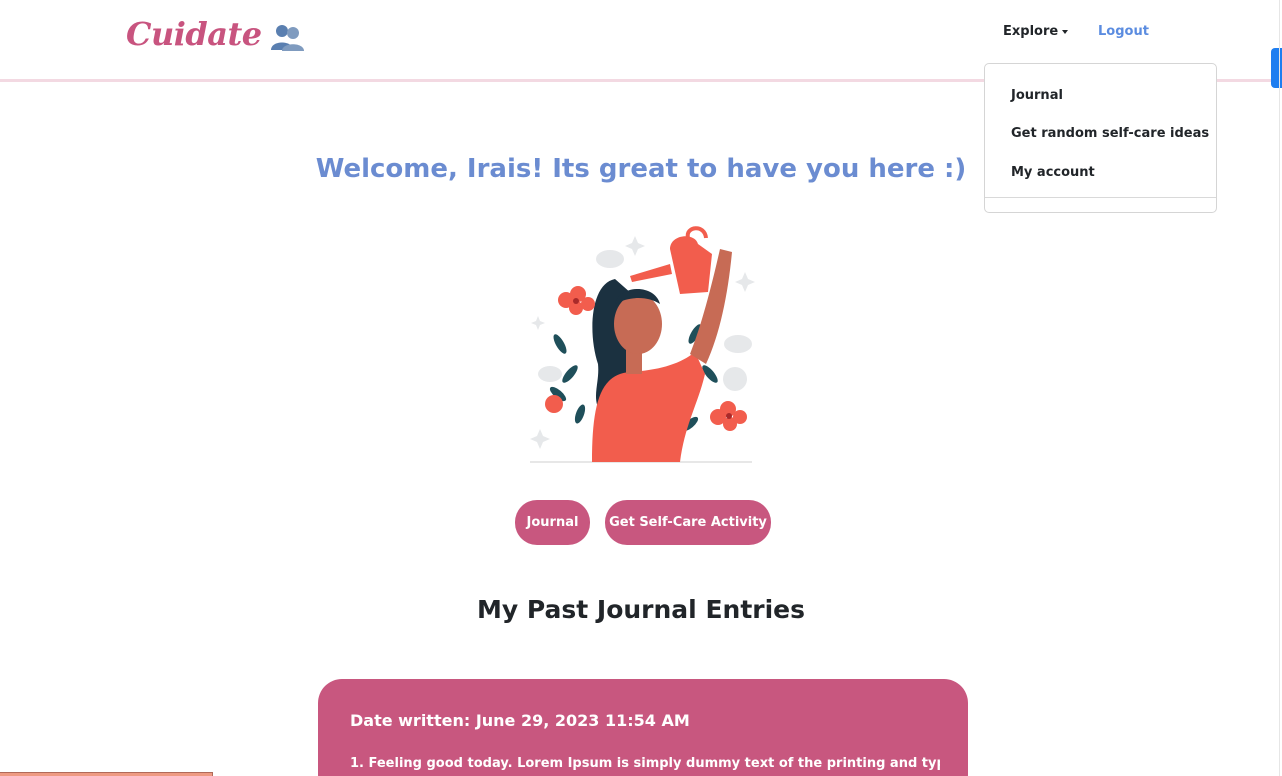 The height and width of the screenshot is (776, 1282). Describe the element at coordinates (1279, 388) in the screenshot. I see `scrollbar-track` at that location.